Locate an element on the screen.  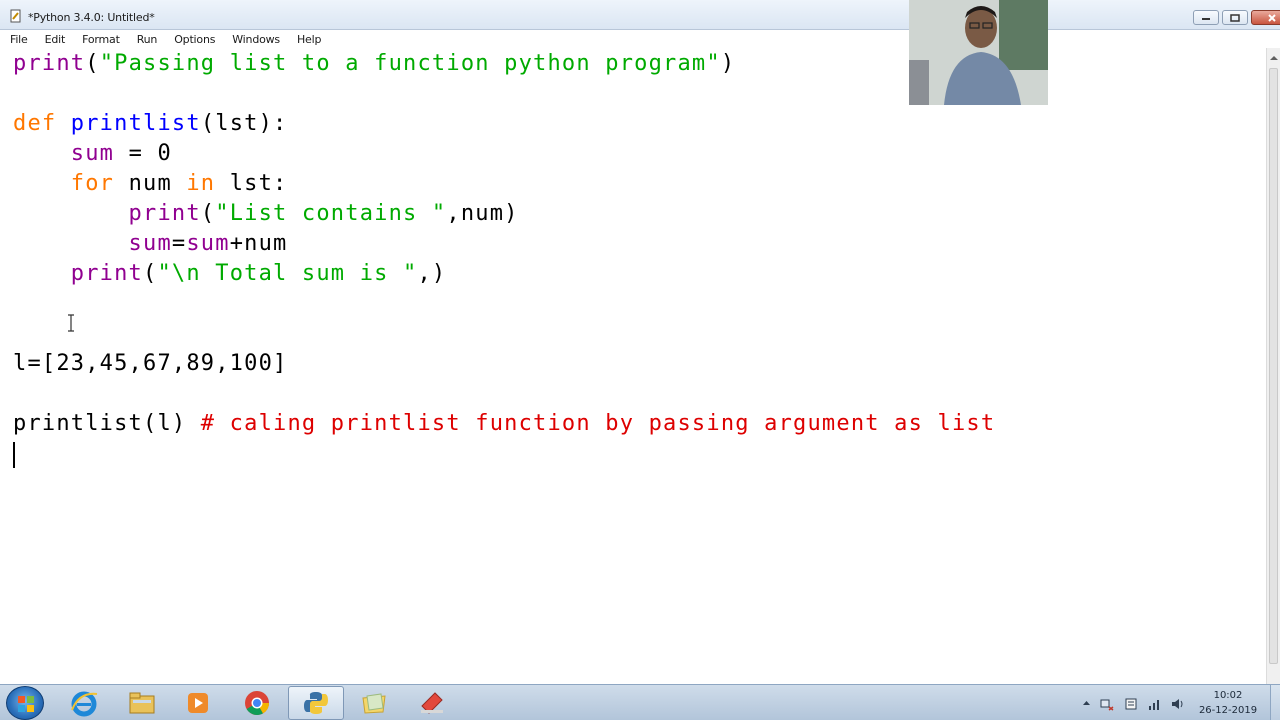
maximize-icon is located at coordinates (1235, 17).